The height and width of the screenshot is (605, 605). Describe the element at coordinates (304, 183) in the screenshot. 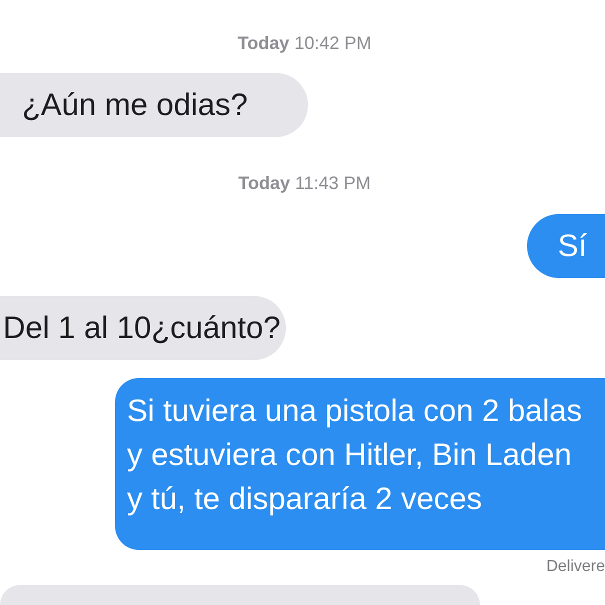

I see `timestamp-text: Today 11:43 PM` at that location.